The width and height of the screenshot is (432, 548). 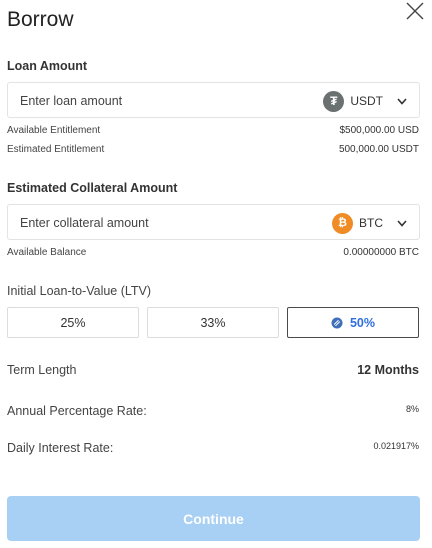 What do you see at coordinates (396, 446) in the screenshot?
I see `daily-interest-value: 0.021917%` at bounding box center [396, 446].